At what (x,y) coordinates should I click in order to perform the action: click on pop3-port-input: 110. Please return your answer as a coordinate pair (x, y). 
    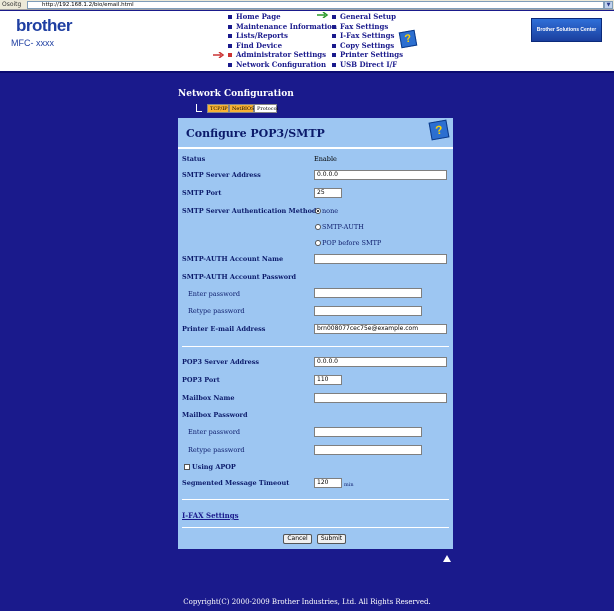
    Looking at the image, I should click on (328, 380).